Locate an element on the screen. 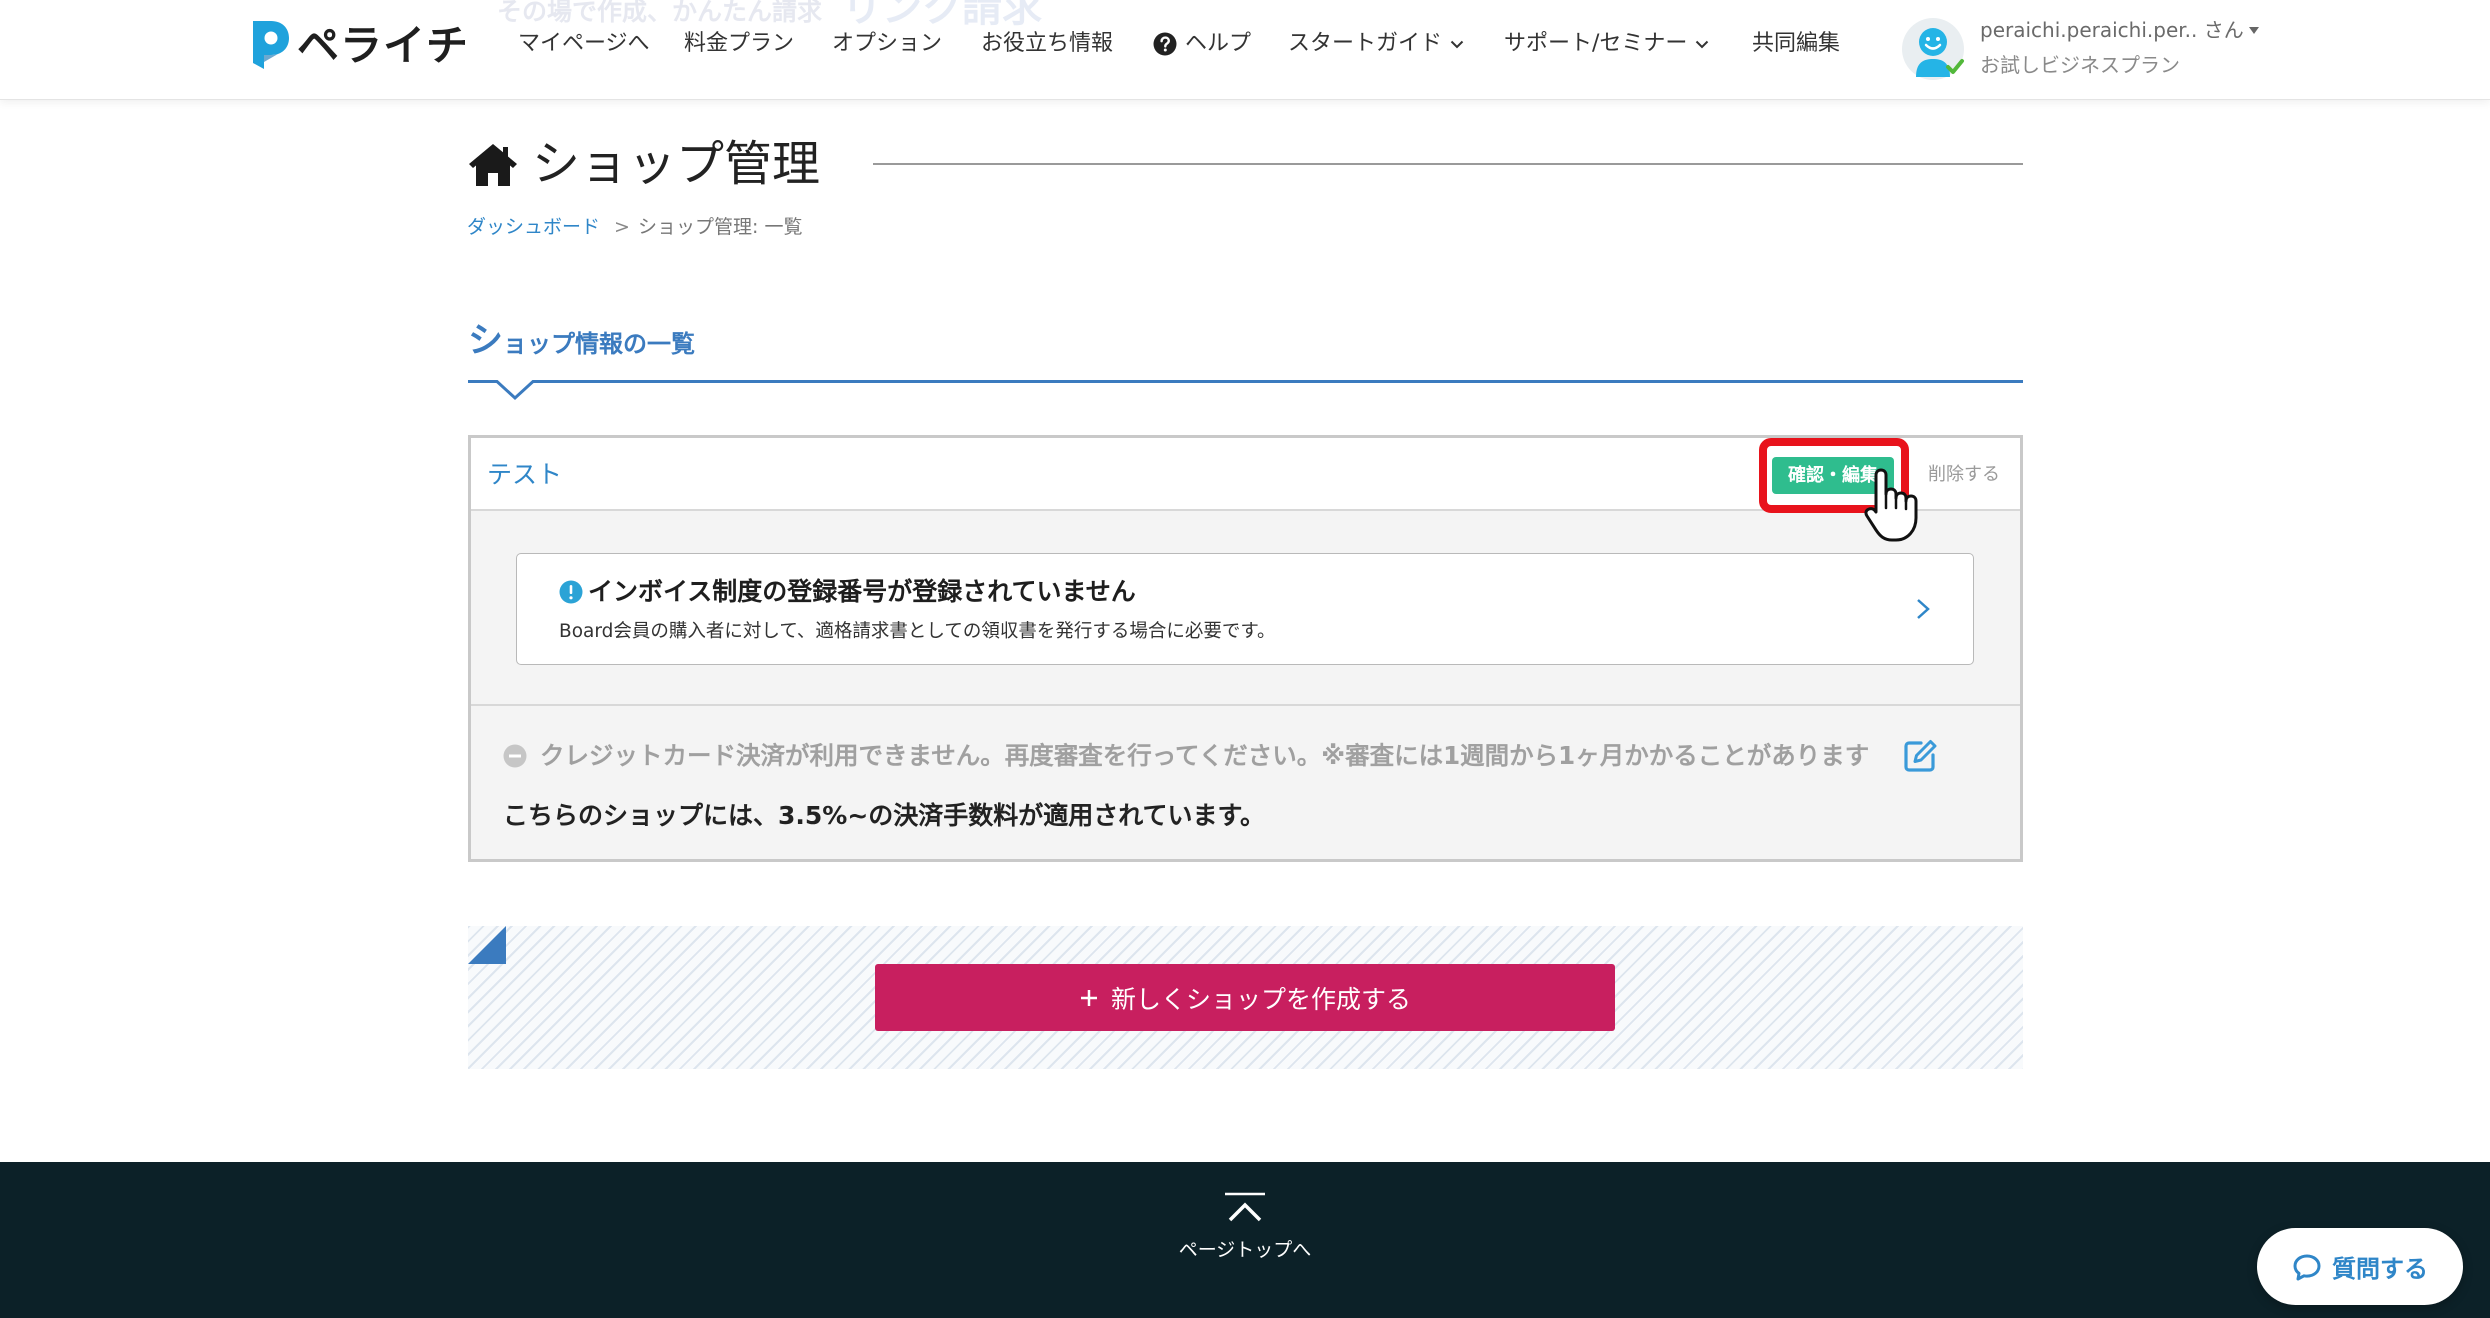  create-shop-area: 新しくショップを作成する is located at coordinates (1245, 997).